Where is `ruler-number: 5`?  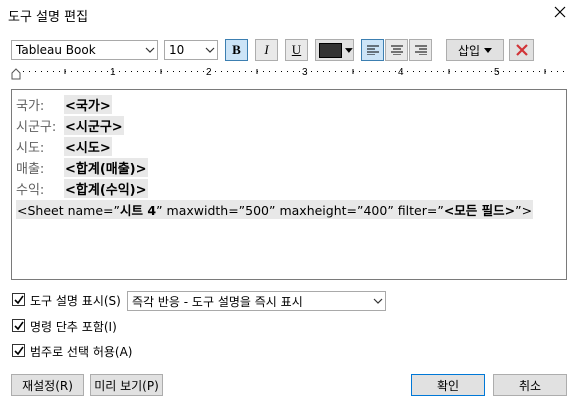 ruler-number: 5 is located at coordinates (497, 72).